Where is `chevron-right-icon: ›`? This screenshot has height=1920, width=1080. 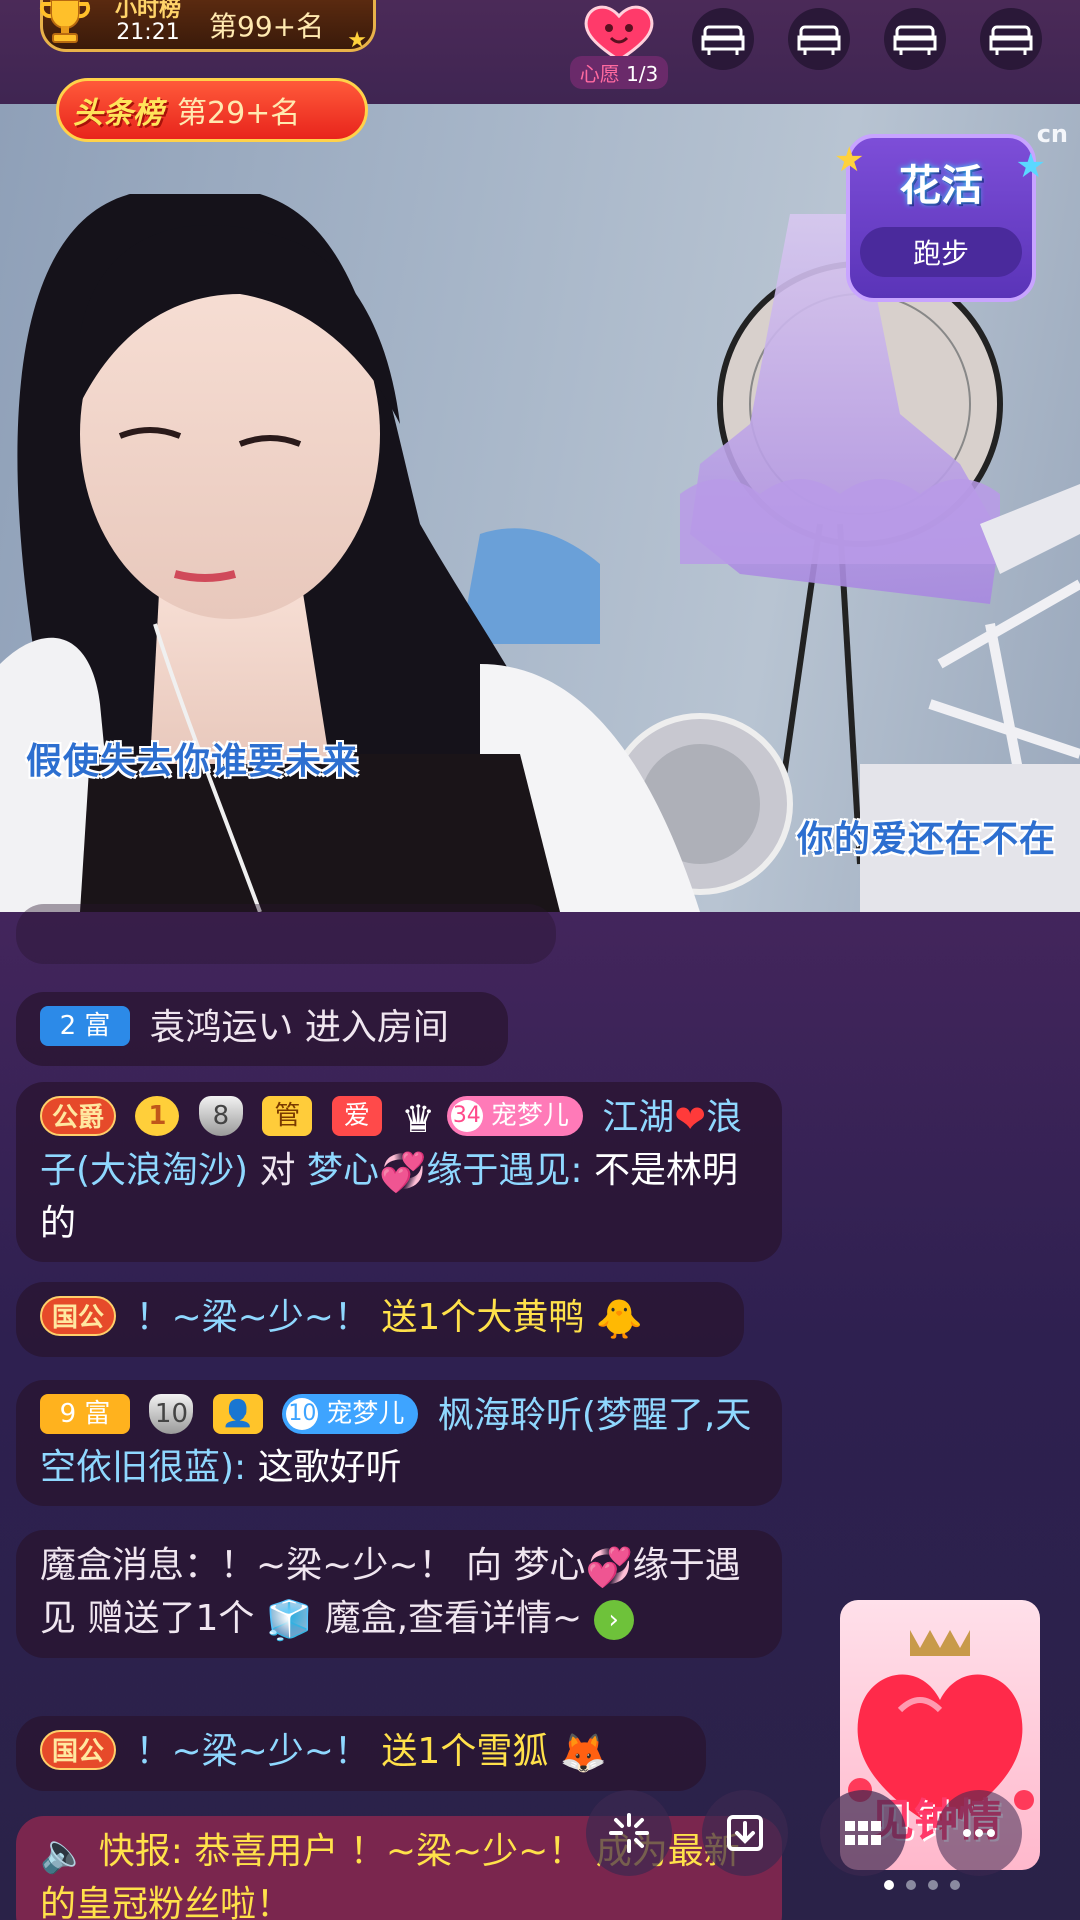 chevron-right-icon: › is located at coordinates (613, 1620).